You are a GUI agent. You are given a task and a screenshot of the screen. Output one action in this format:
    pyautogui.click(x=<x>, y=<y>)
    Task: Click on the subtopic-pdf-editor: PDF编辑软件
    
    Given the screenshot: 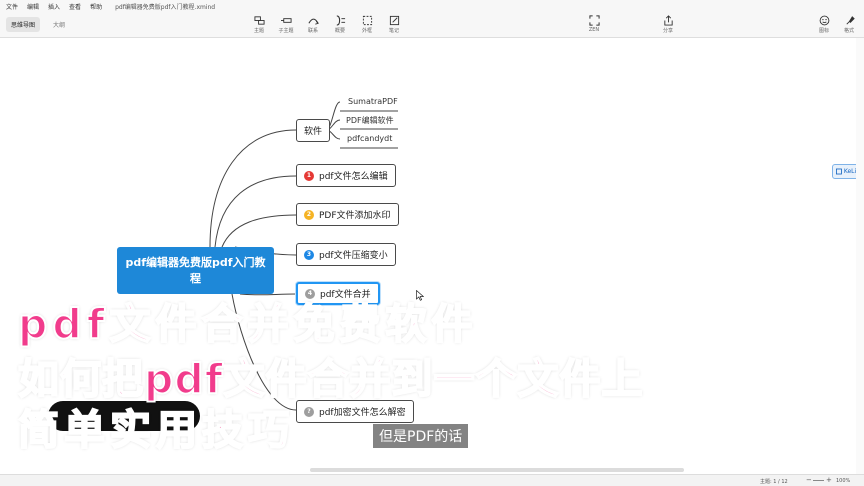 What is the action you would take?
    pyautogui.click(x=370, y=120)
    